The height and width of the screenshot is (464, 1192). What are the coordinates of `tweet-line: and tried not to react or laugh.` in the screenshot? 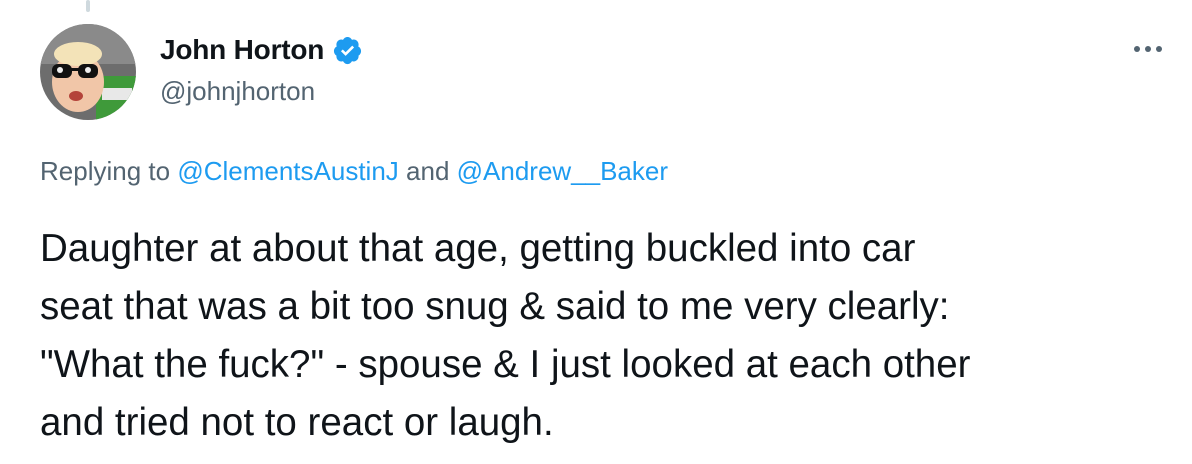 It's located at (297, 422).